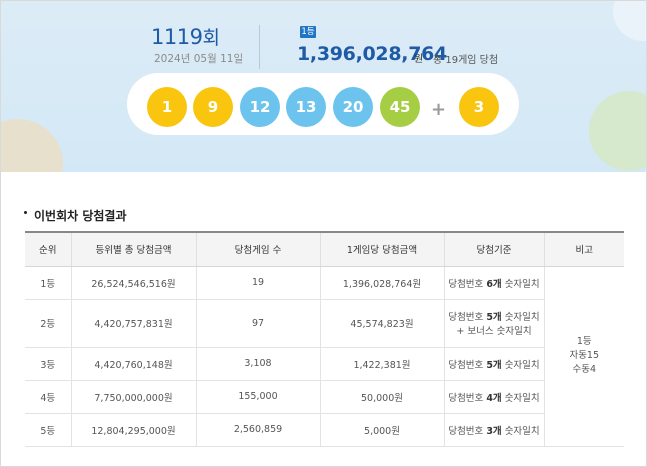 The height and width of the screenshot is (467, 647). I want to click on round-title: 1119회, so click(185, 36).